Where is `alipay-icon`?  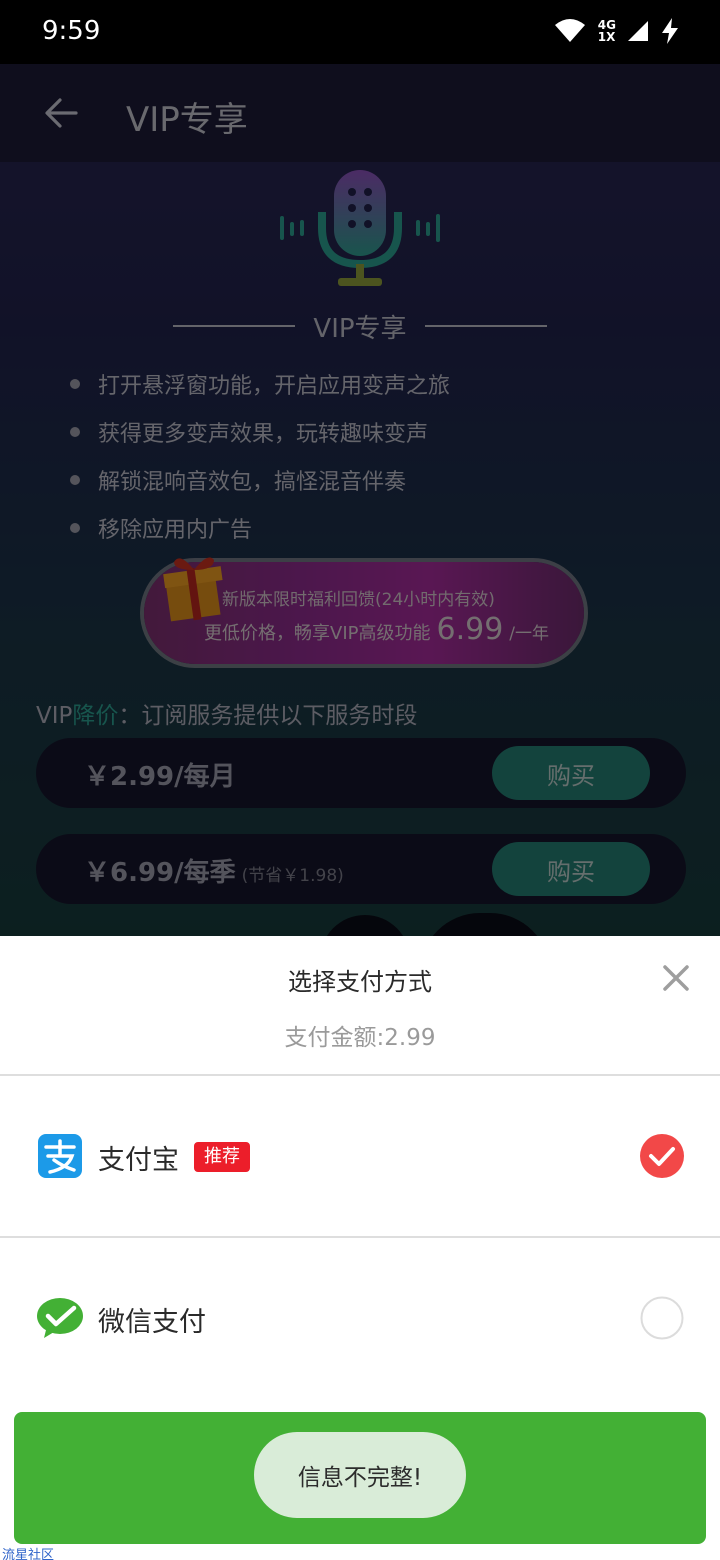
alipay-icon is located at coordinates (60, 1156).